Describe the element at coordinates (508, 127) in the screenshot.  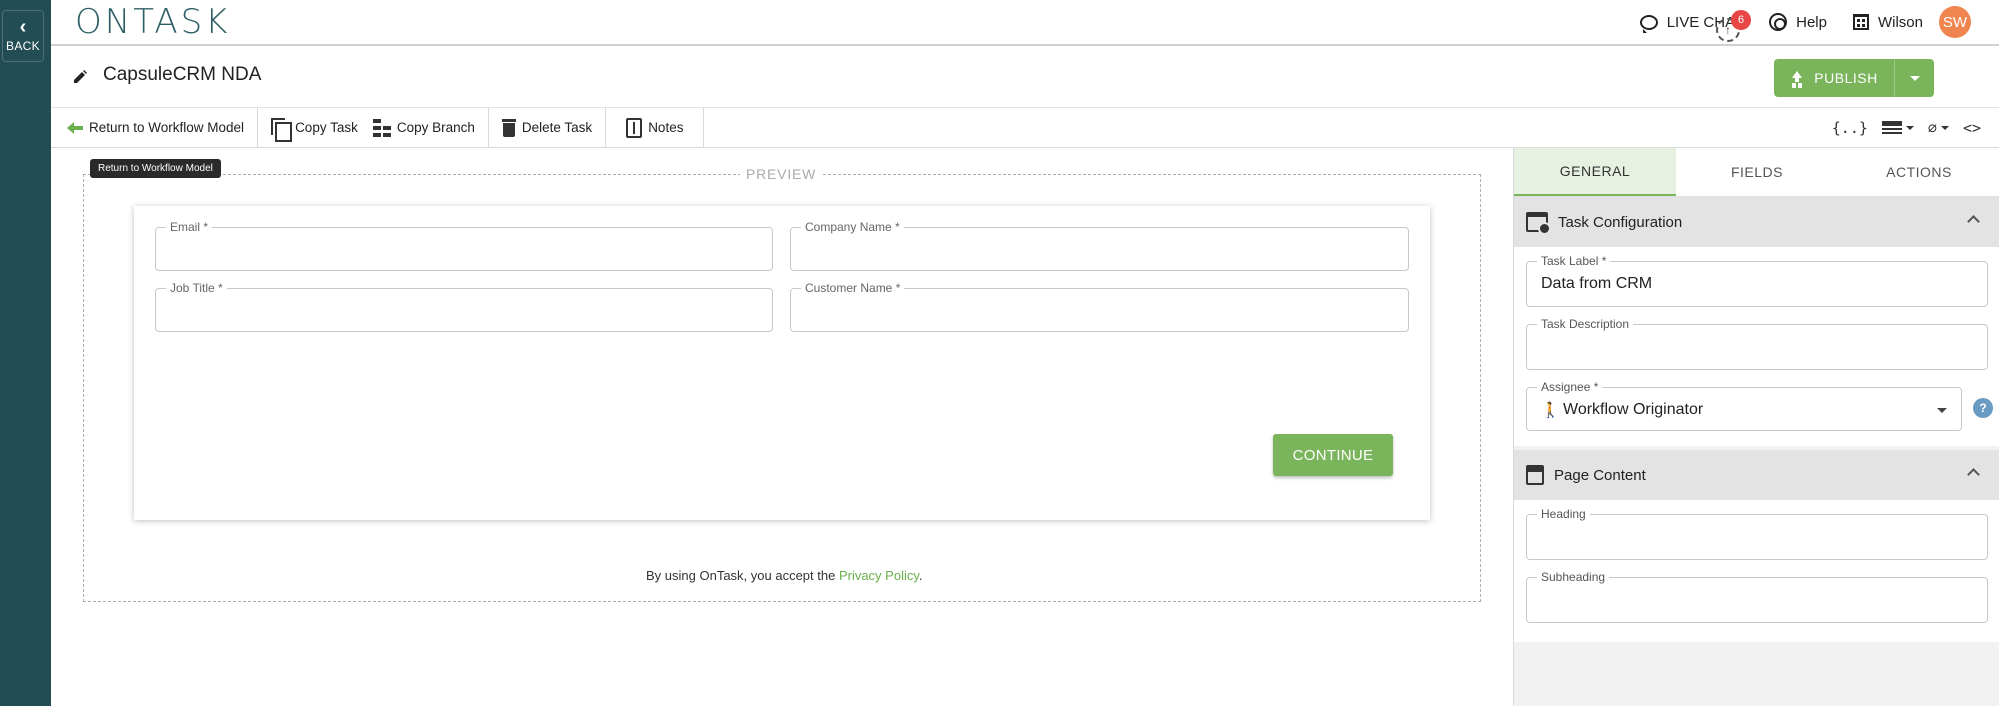
I see `trash-icon` at that location.